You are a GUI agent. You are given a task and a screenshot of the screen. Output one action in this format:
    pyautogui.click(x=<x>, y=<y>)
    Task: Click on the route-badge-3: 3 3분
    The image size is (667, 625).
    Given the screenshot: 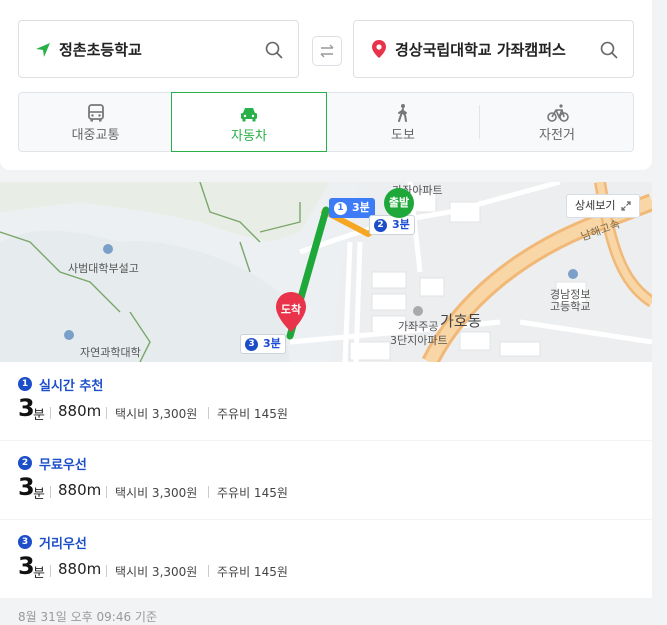 What is the action you would take?
    pyautogui.click(x=263, y=344)
    